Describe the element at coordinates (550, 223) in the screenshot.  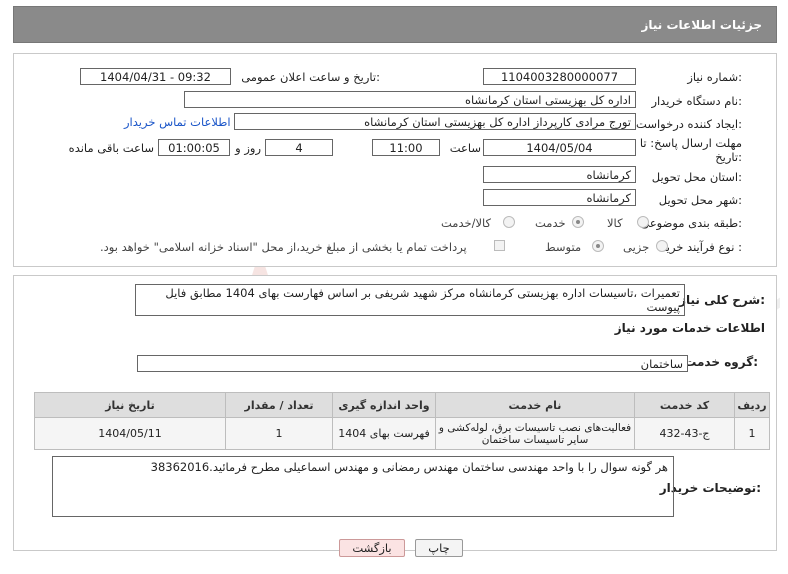
I see `category-option-service: خدمت` at that location.